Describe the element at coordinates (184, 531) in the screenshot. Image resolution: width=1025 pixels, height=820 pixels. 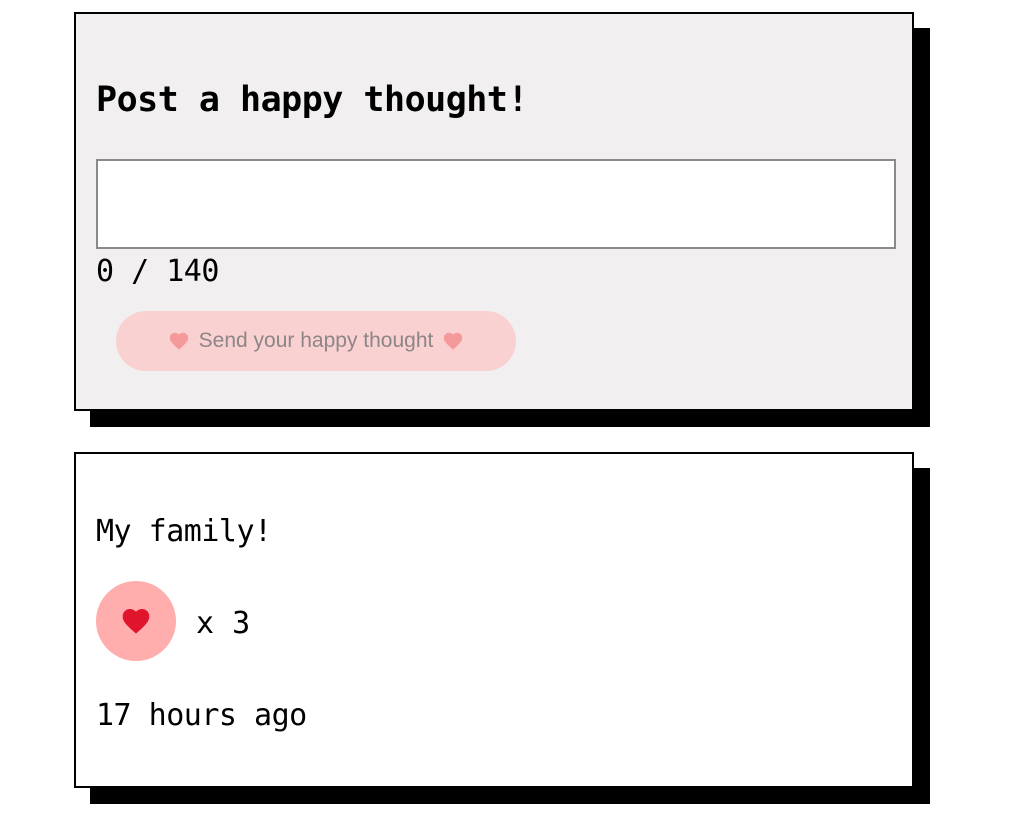
I see `thought-message: My family!` at that location.